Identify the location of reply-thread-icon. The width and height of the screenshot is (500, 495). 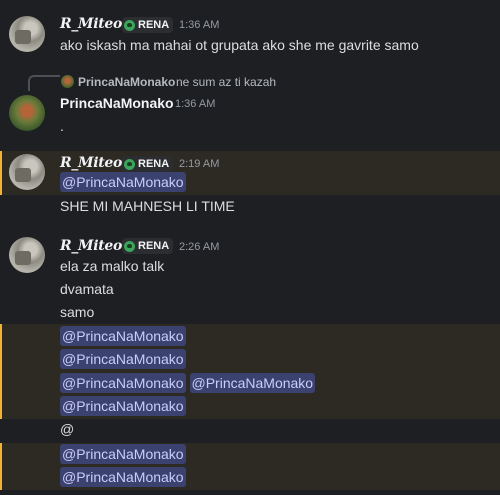
(44, 83).